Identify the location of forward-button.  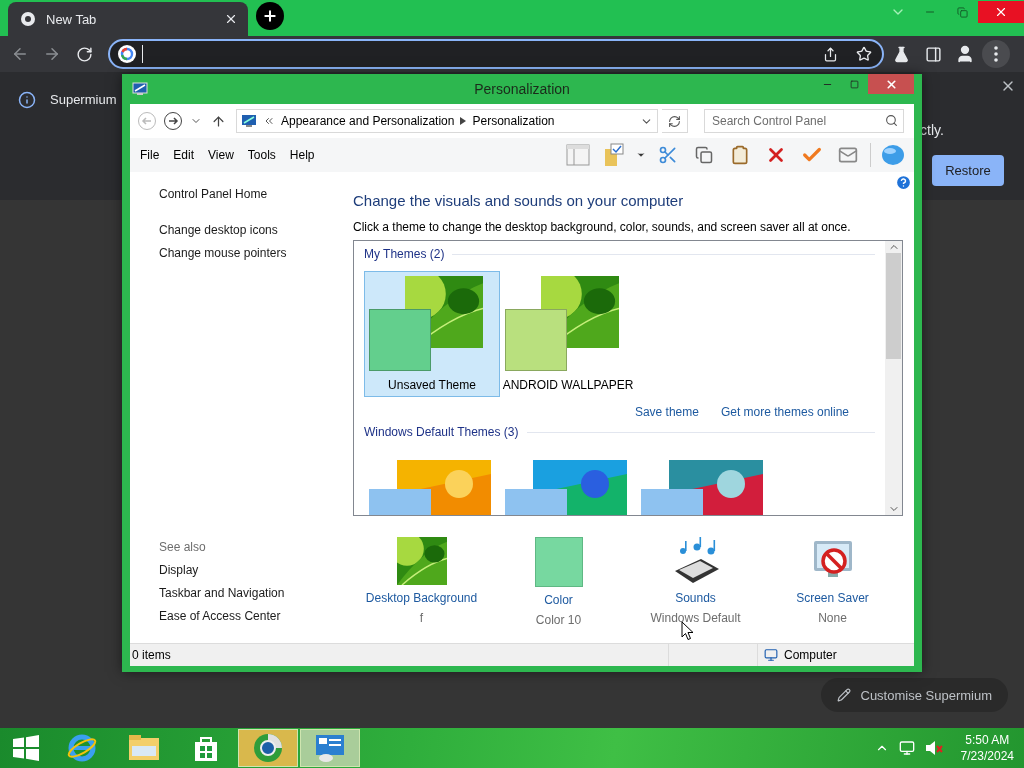
(173, 121).